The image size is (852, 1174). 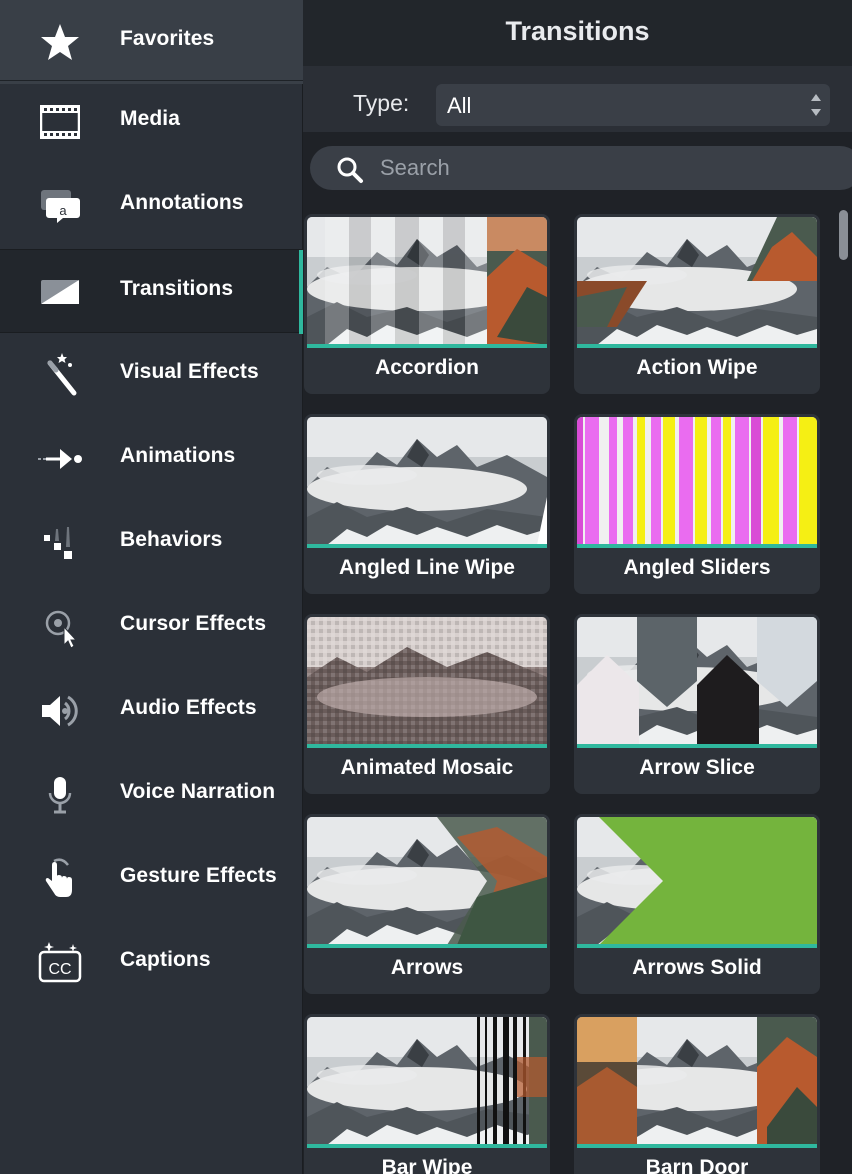 I want to click on transition-name: Arrow Slice, so click(x=697, y=767).